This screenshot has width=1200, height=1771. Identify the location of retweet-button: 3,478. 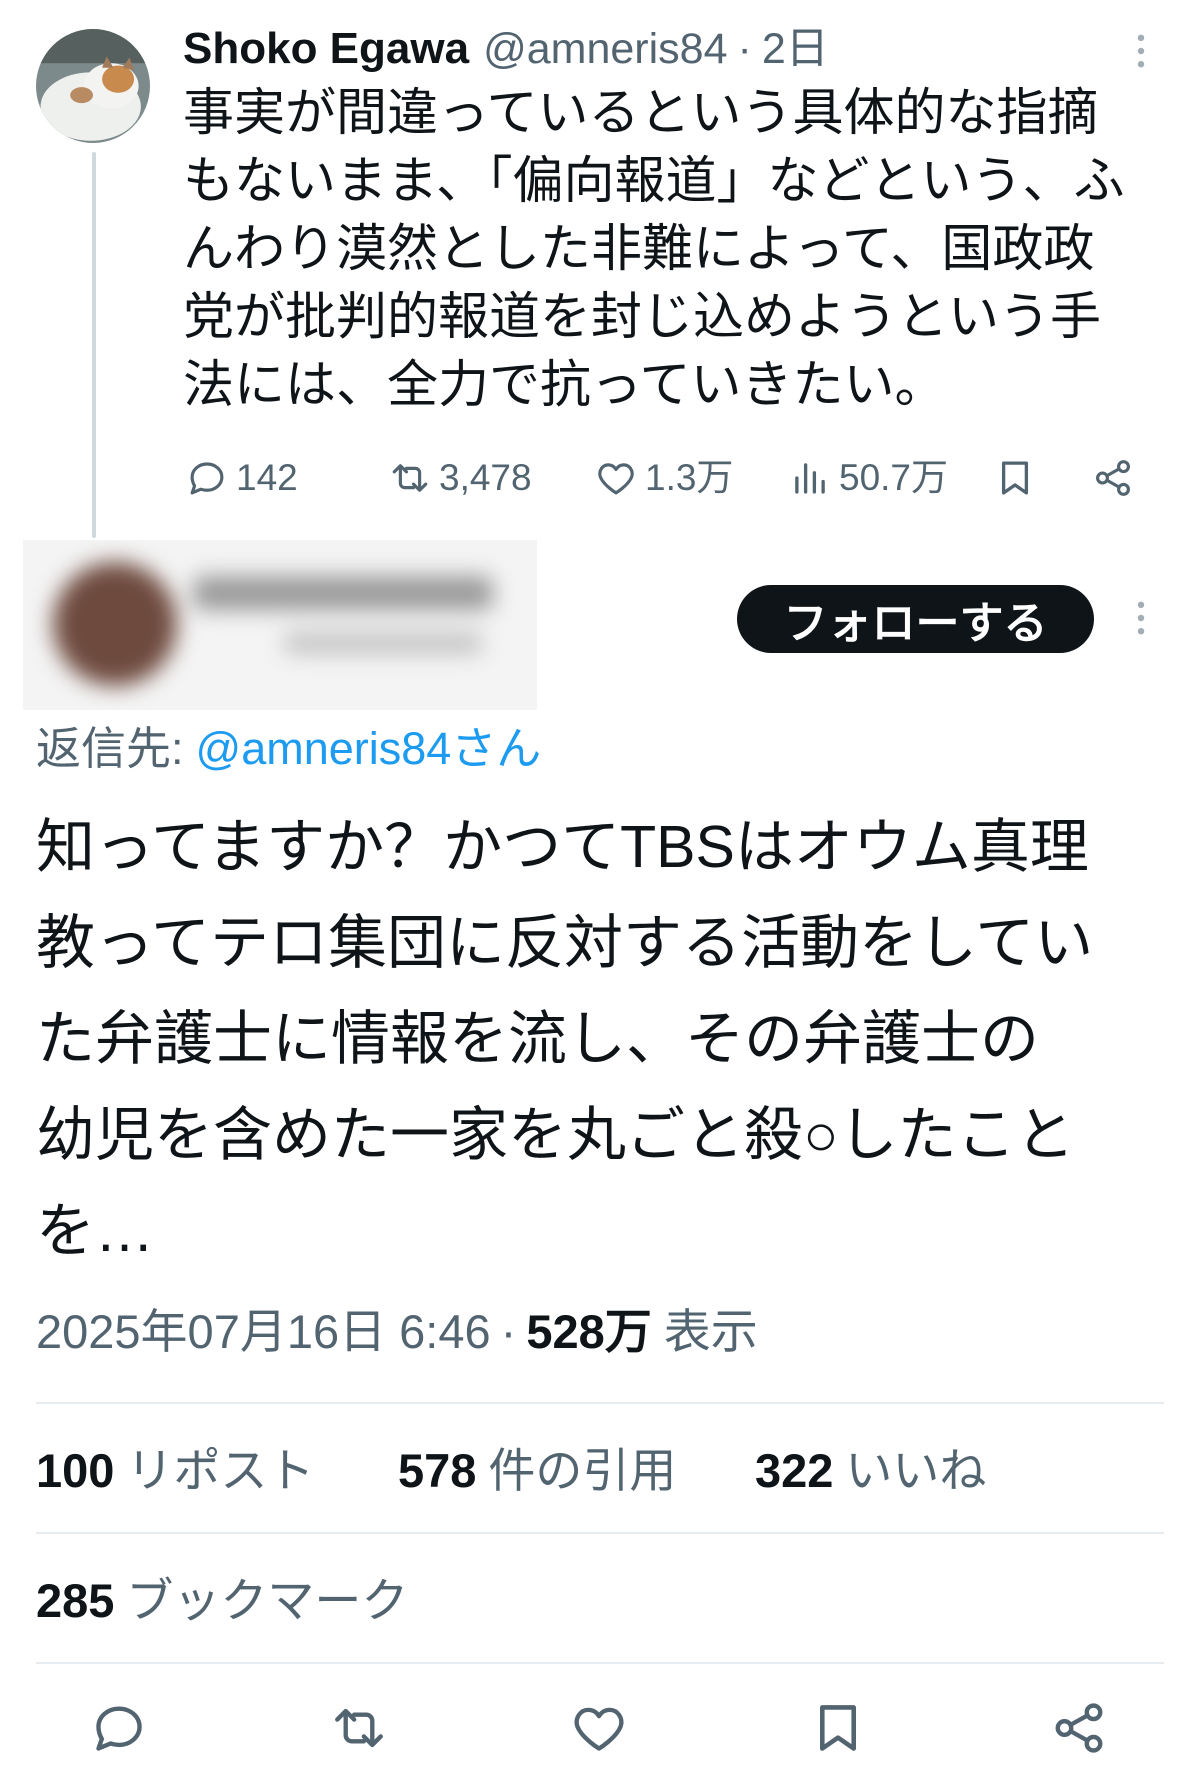
(460, 478).